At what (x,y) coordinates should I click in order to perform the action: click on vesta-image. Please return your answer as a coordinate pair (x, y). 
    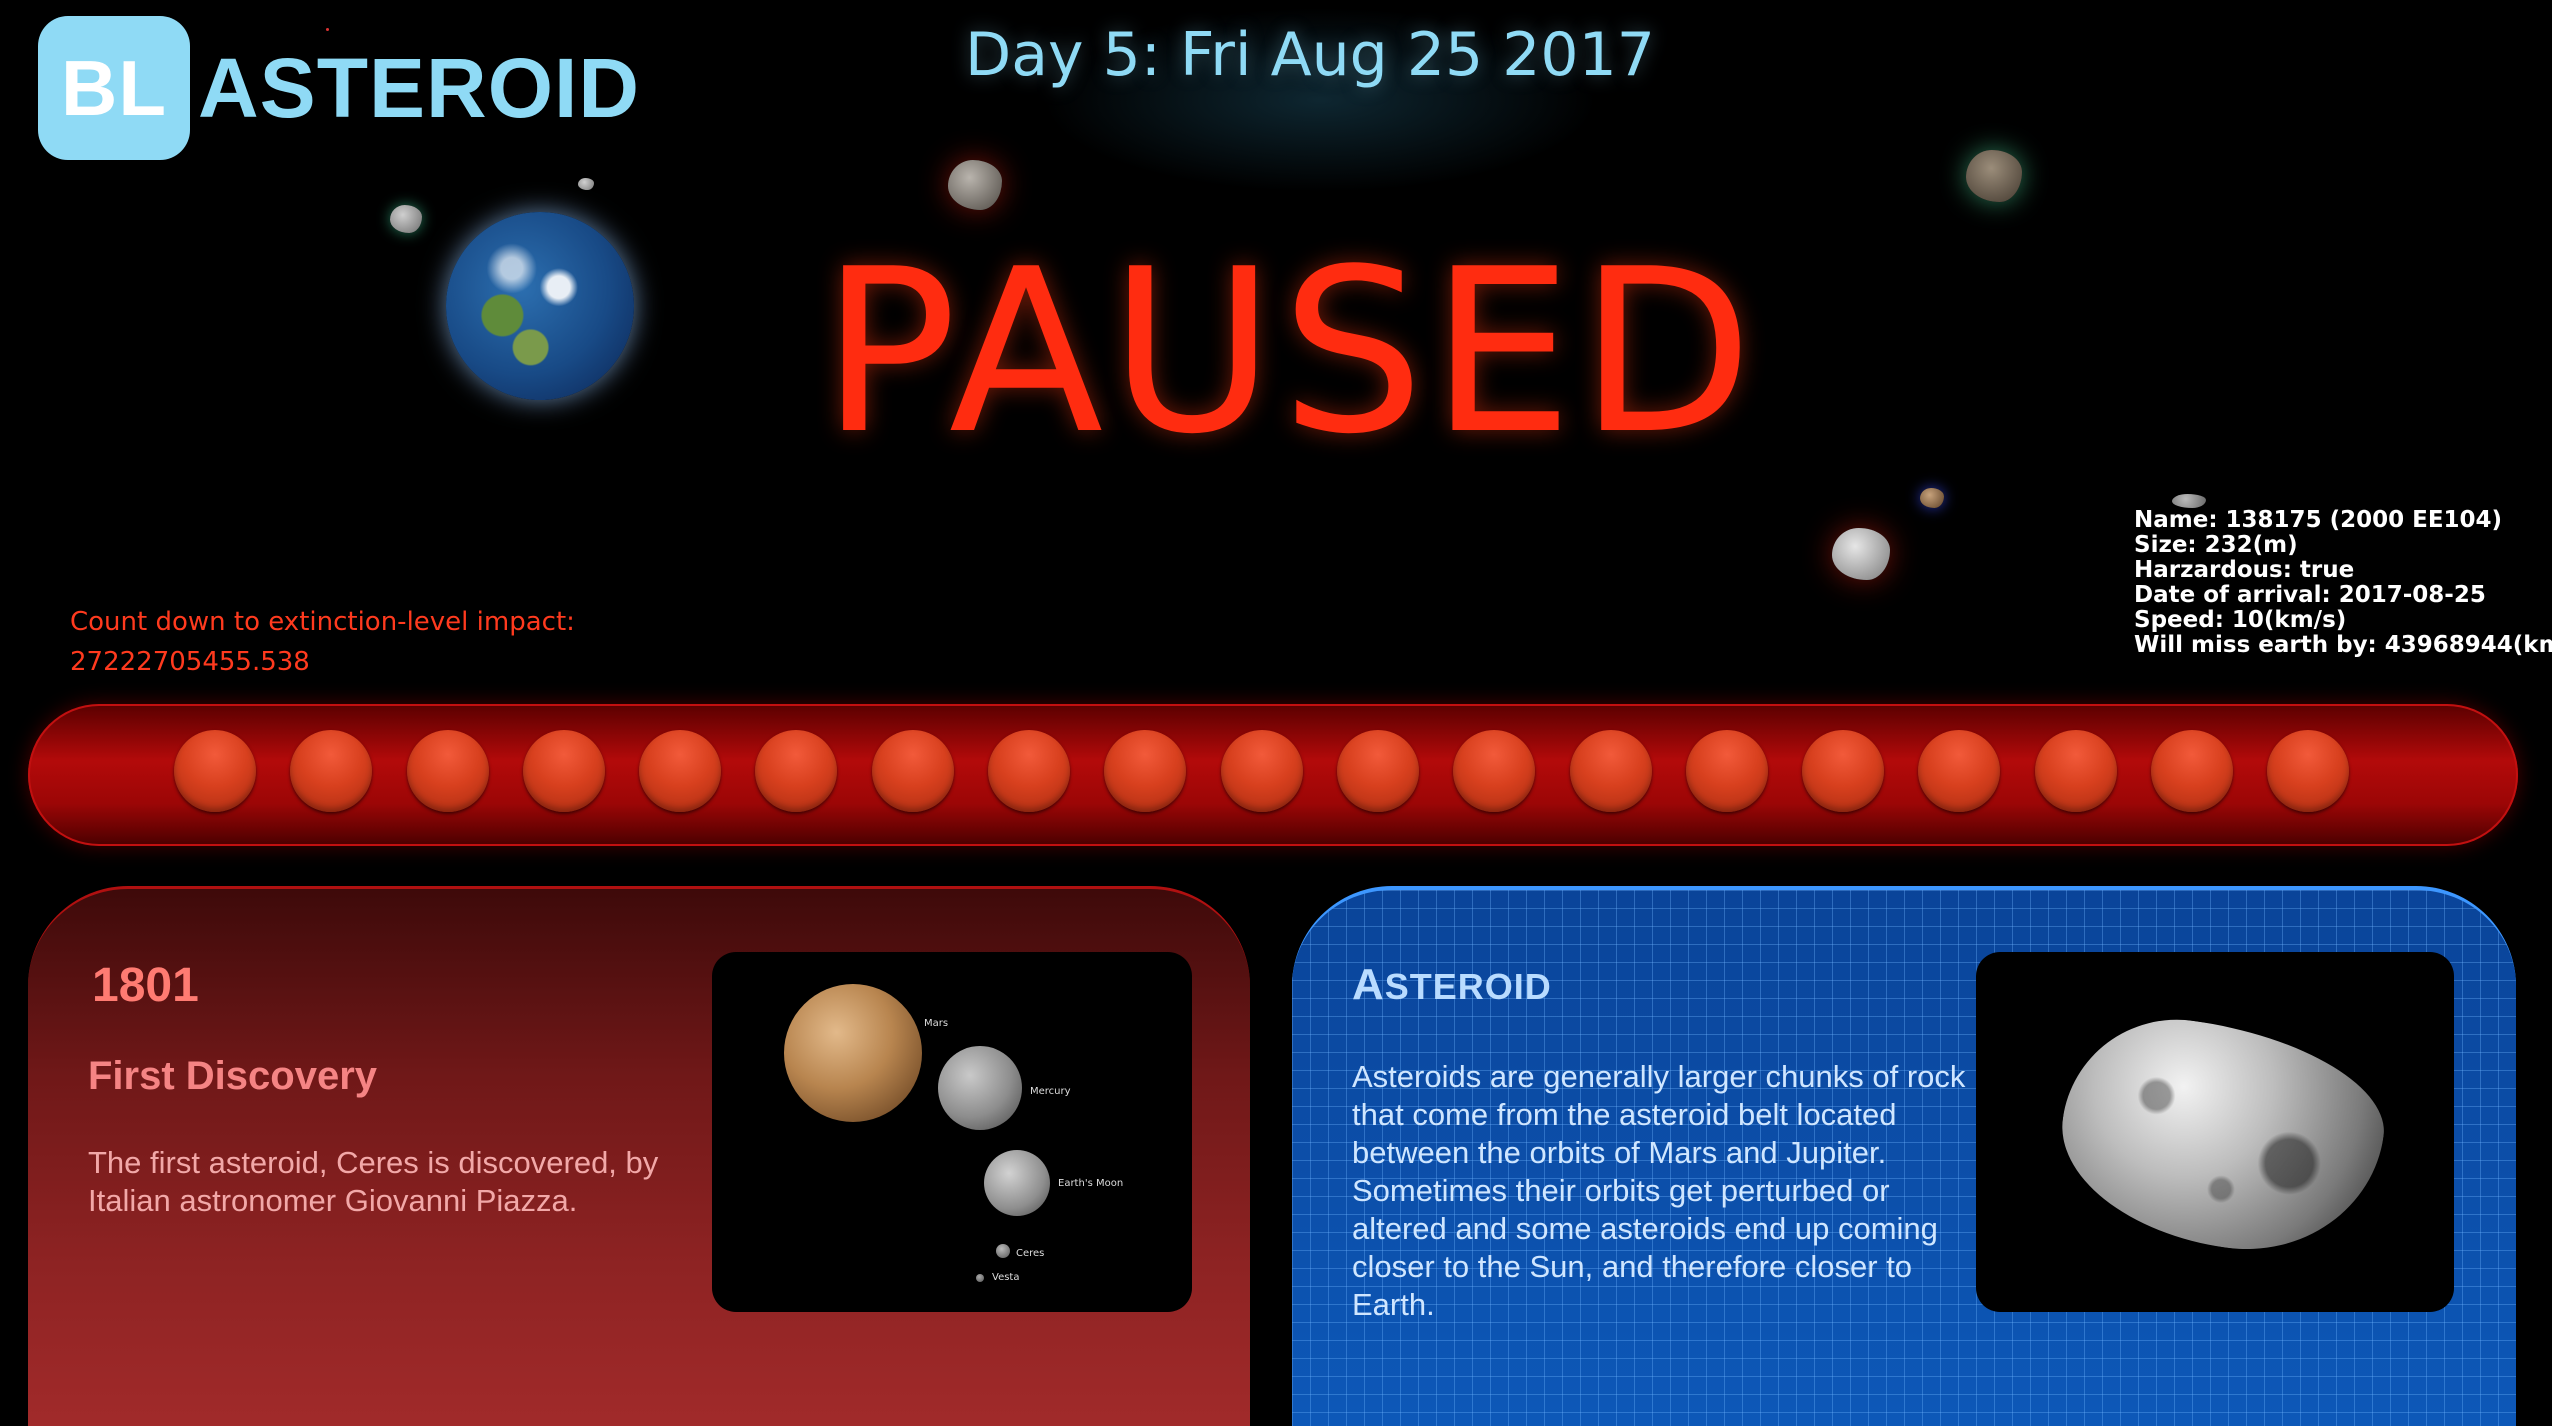
    Looking at the image, I should click on (980, 1278).